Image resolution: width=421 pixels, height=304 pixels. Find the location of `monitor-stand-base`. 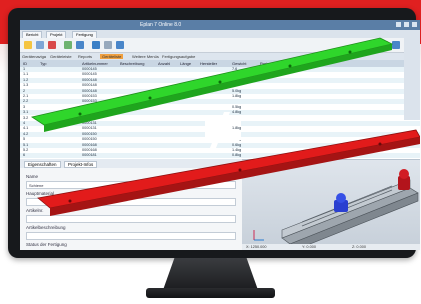

monitor-stand-base is located at coordinates (210, 293).